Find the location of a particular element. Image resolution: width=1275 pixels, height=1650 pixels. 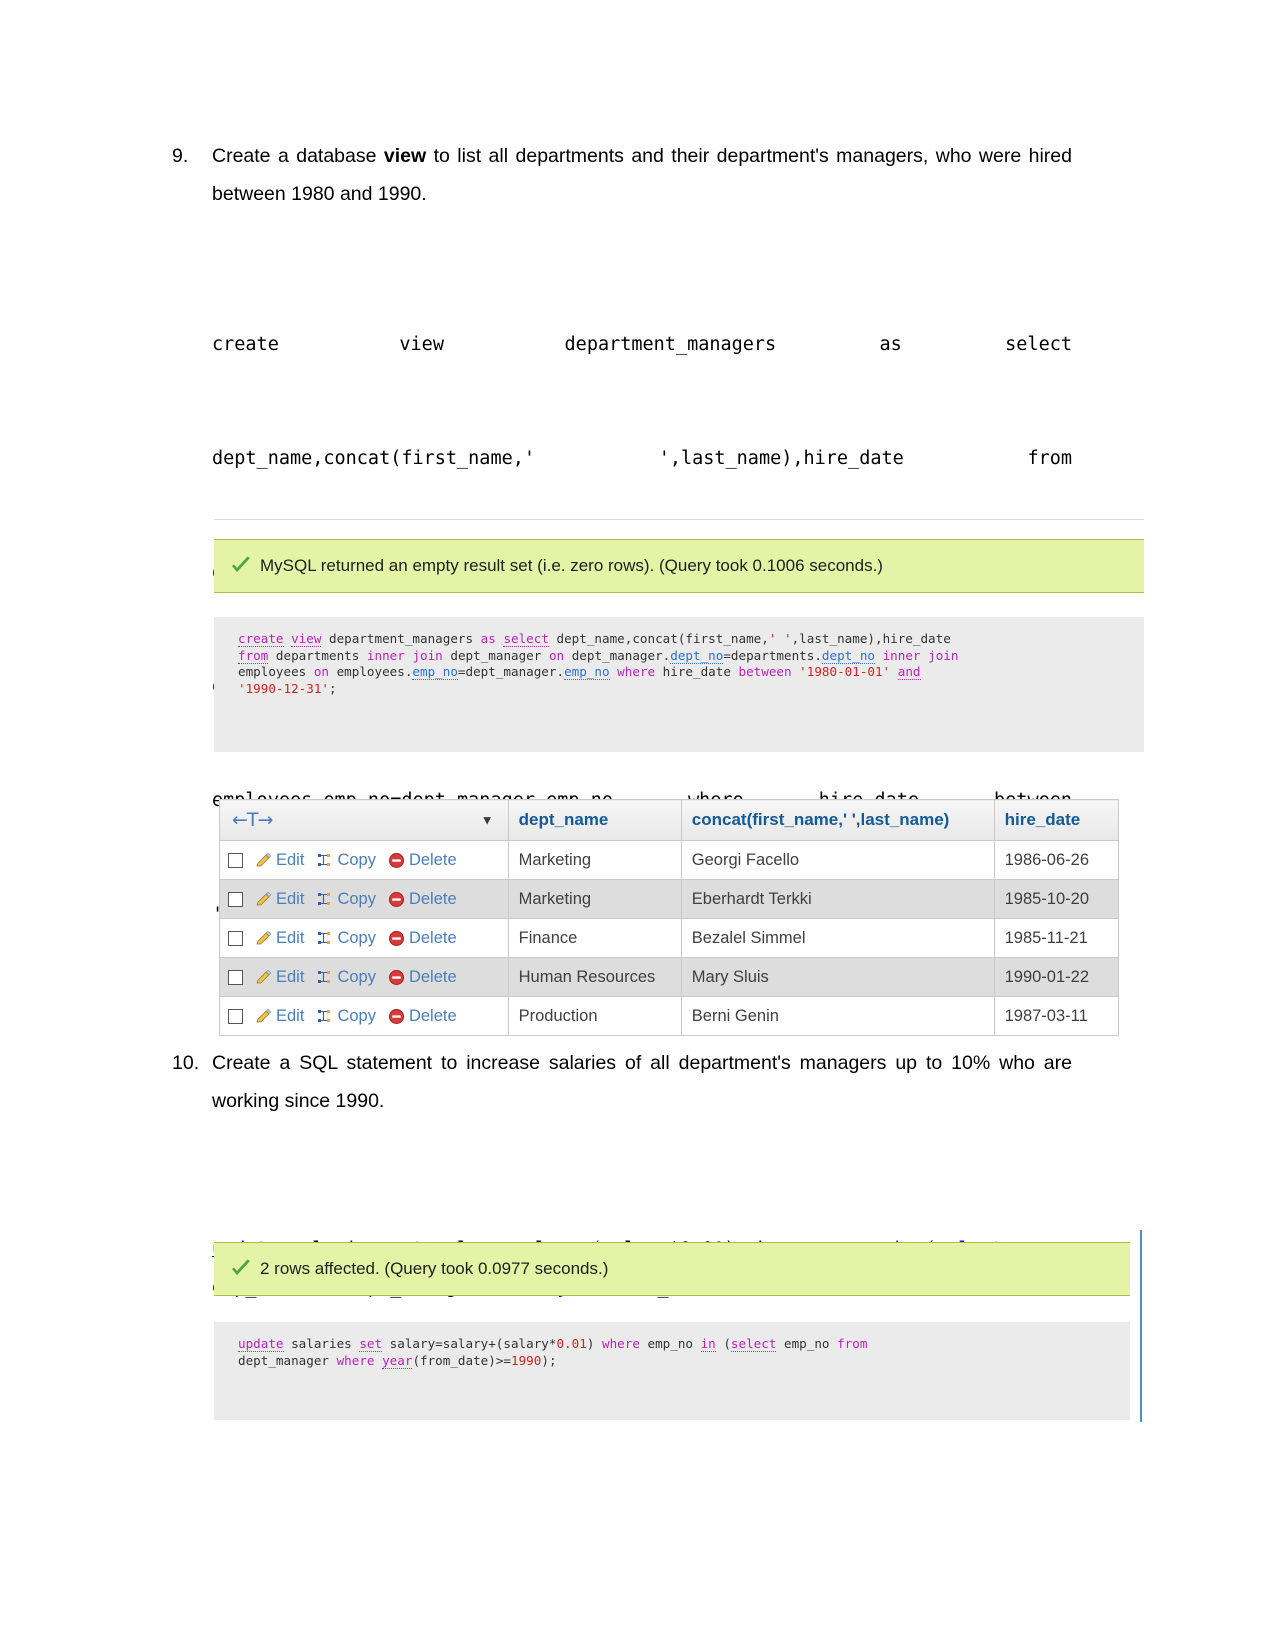

sql-literal: 0.01 is located at coordinates (571, 1343).